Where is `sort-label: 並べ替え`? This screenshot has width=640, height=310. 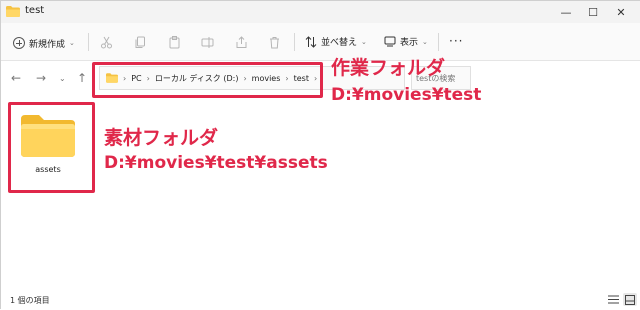 sort-label: 並べ替え is located at coordinates (339, 43).